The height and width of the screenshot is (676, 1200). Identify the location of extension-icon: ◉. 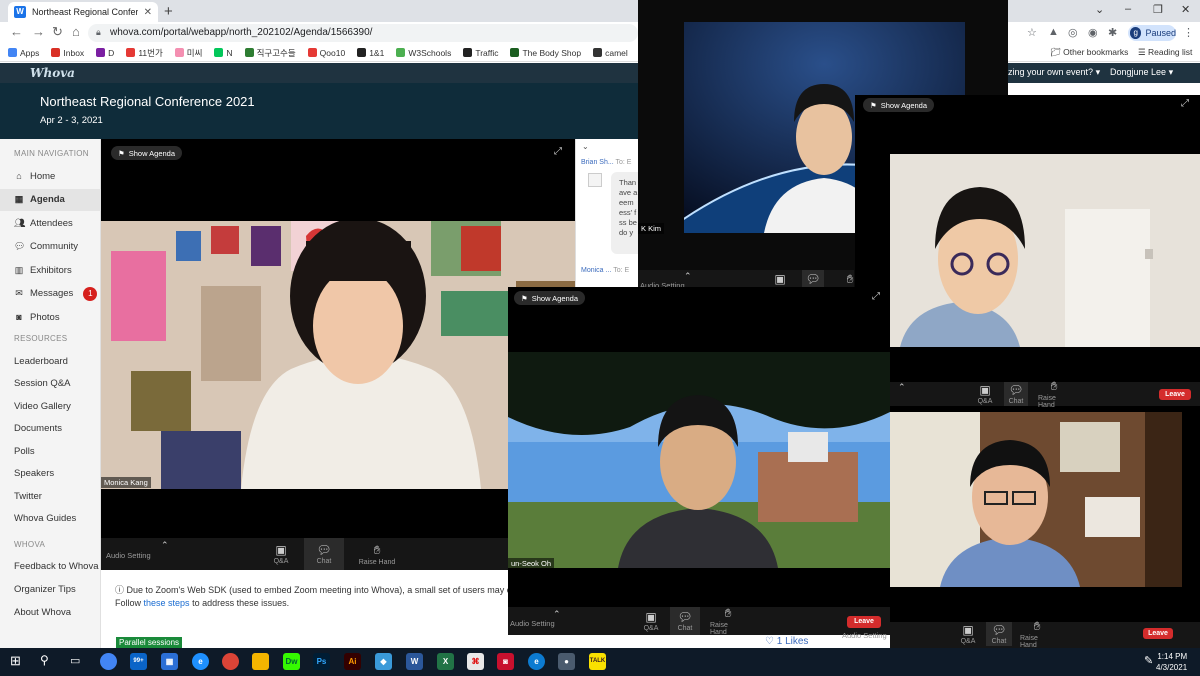
(1093, 32).